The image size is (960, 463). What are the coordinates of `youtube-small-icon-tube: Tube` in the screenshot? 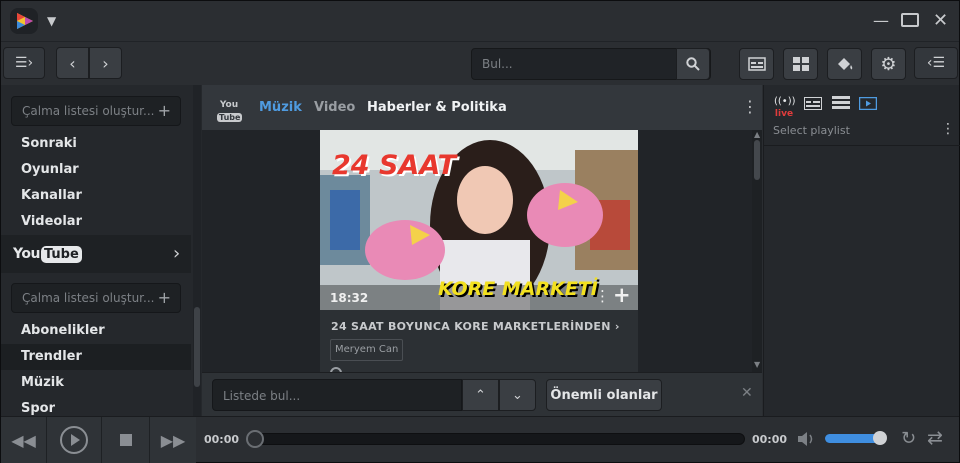 It's located at (230, 117).